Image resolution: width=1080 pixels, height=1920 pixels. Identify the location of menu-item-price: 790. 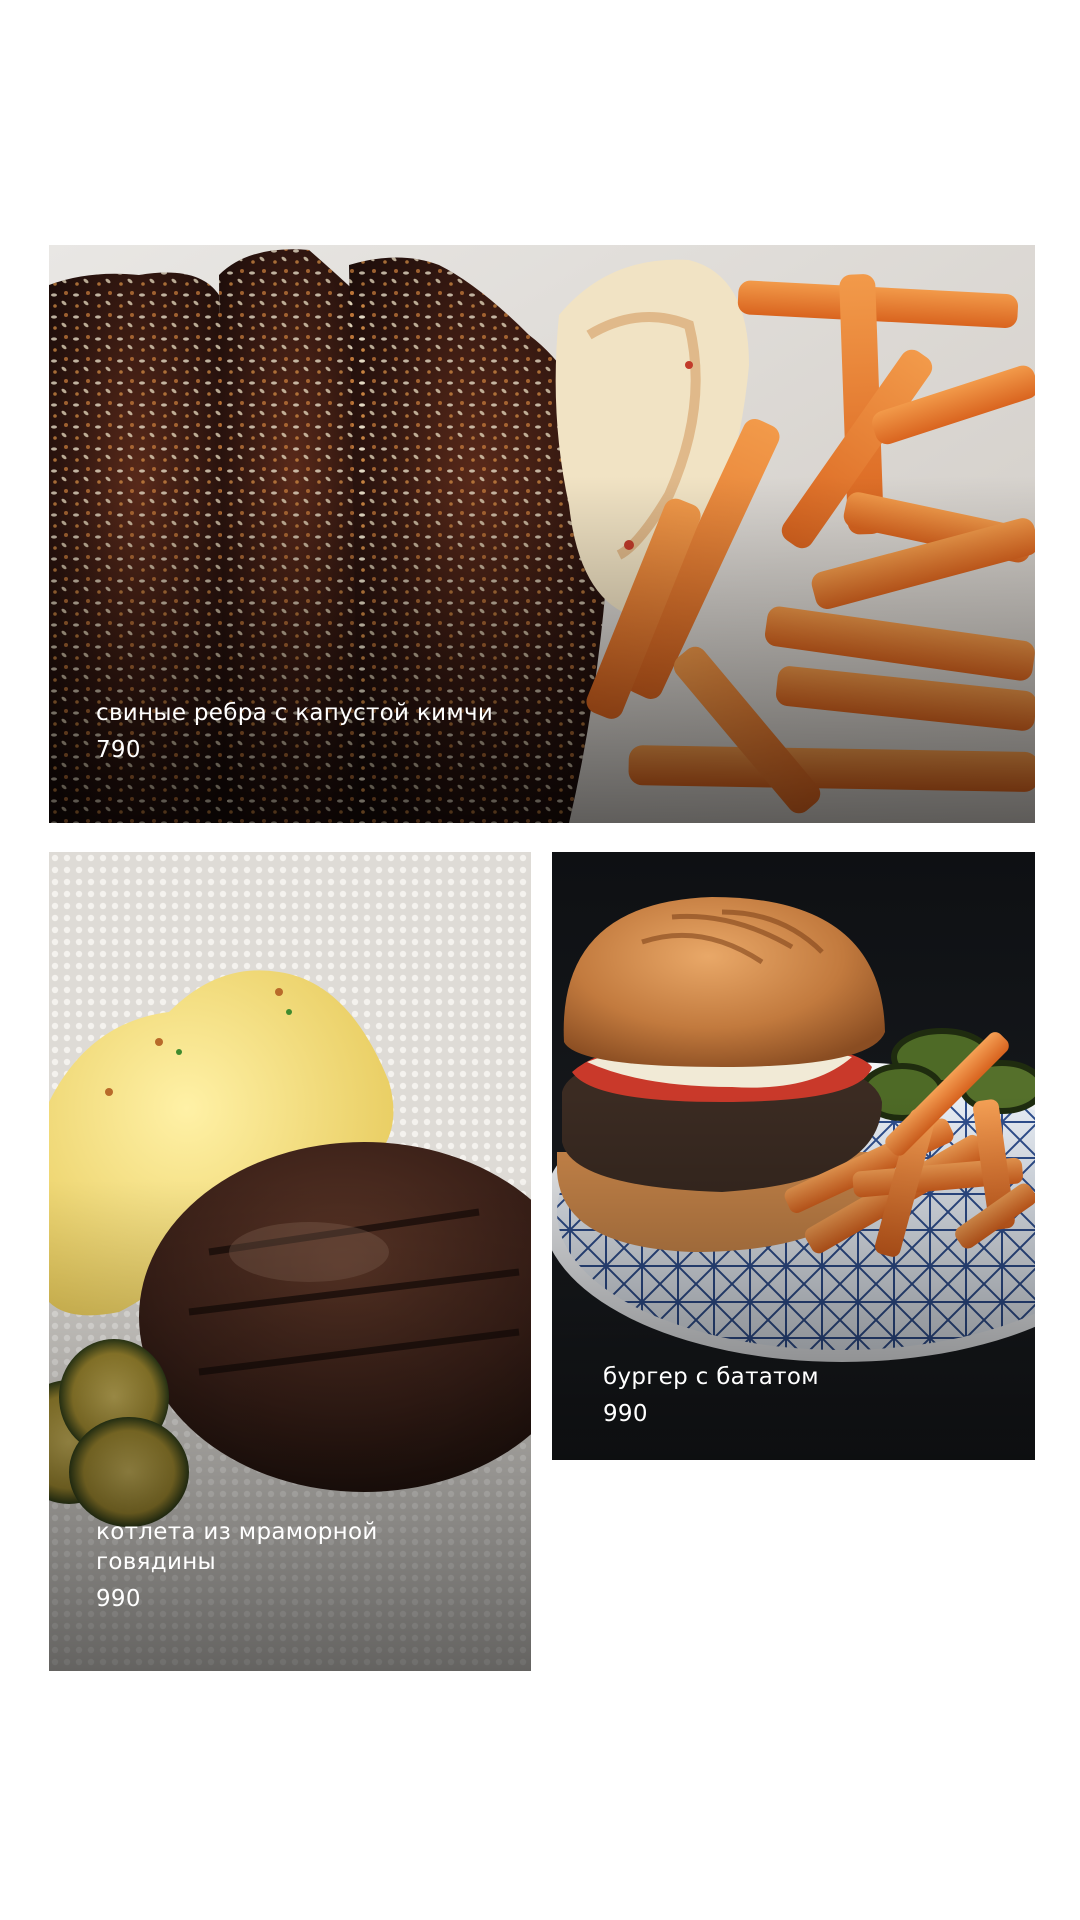
(118, 750).